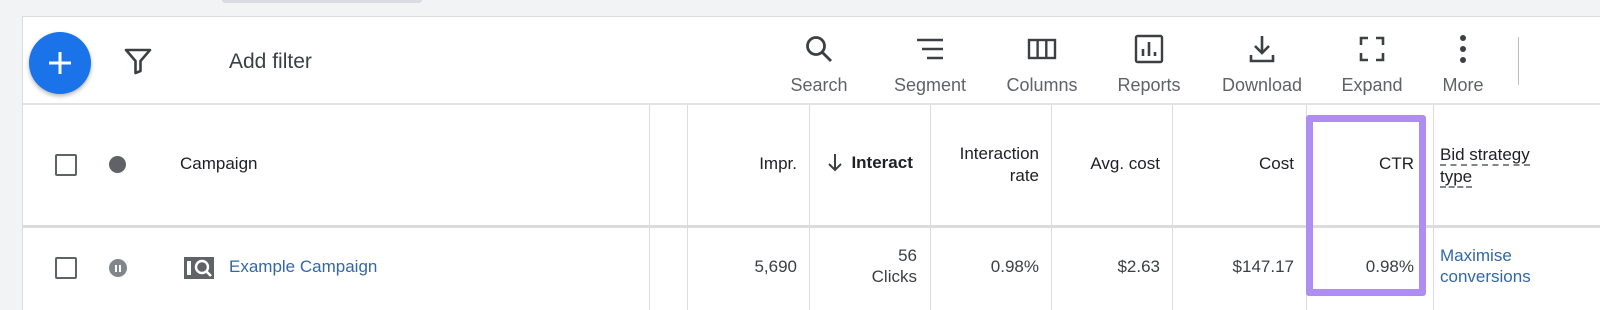  What do you see at coordinates (270, 62) in the screenshot?
I see `add-filter-button: Add filter` at bounding box center [270, 62].